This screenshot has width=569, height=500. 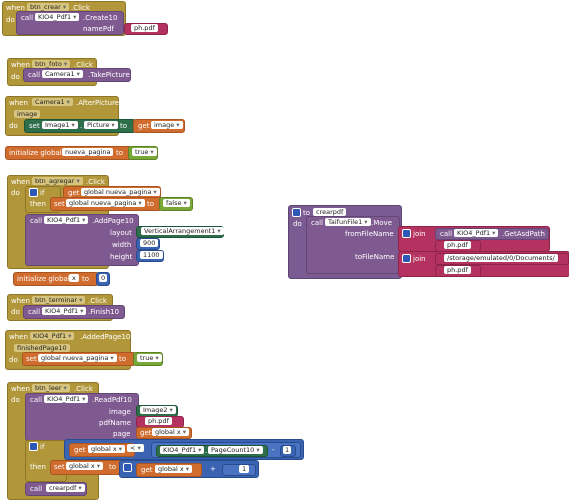 I want to click on set-nueva-pagina-block: set global nueva_pagina ▾ to, so click(x=106, y=204).